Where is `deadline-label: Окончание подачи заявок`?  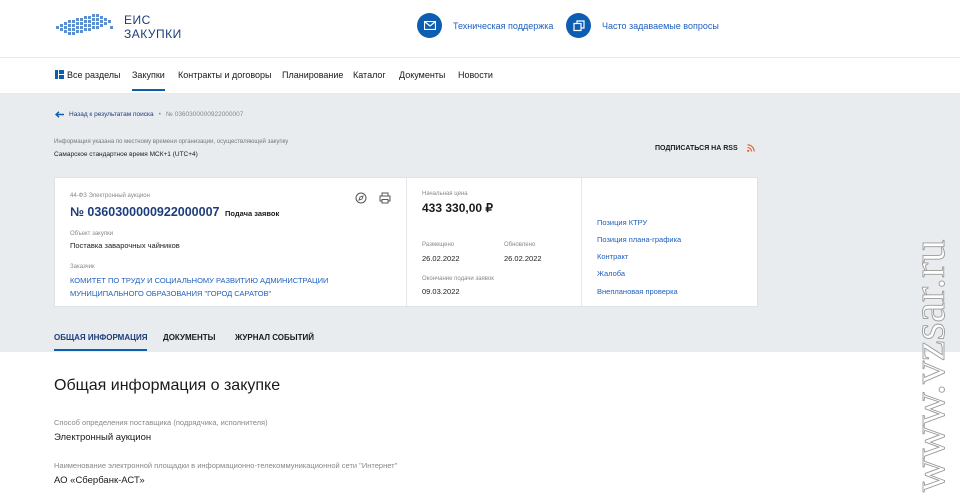 deadline-label: Окончание подачи заявок is located at coordinates (458, 279).